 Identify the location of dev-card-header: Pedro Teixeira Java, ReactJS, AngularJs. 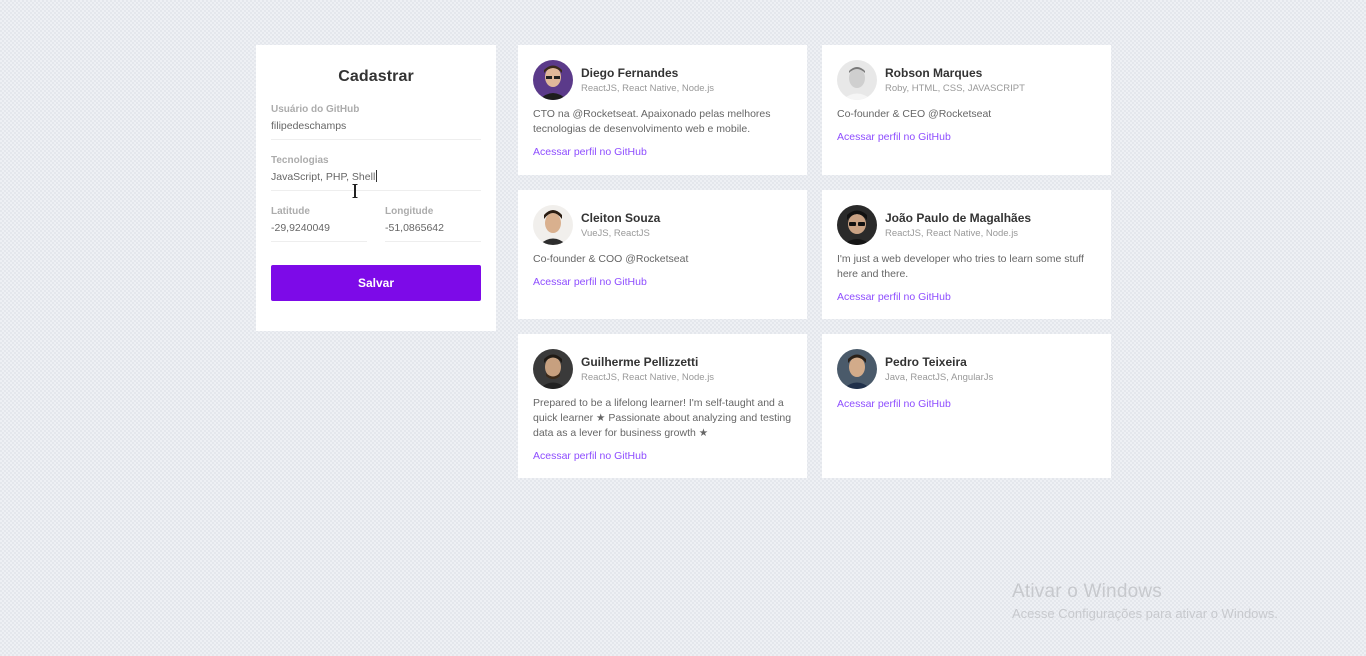
(966, 369).